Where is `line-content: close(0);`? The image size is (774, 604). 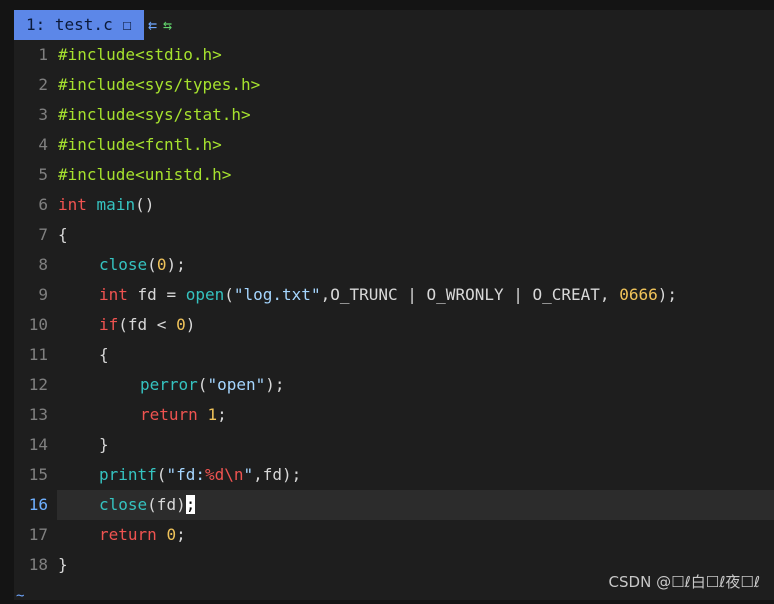
line-content: close(0); is located at coordinates (415, 265).